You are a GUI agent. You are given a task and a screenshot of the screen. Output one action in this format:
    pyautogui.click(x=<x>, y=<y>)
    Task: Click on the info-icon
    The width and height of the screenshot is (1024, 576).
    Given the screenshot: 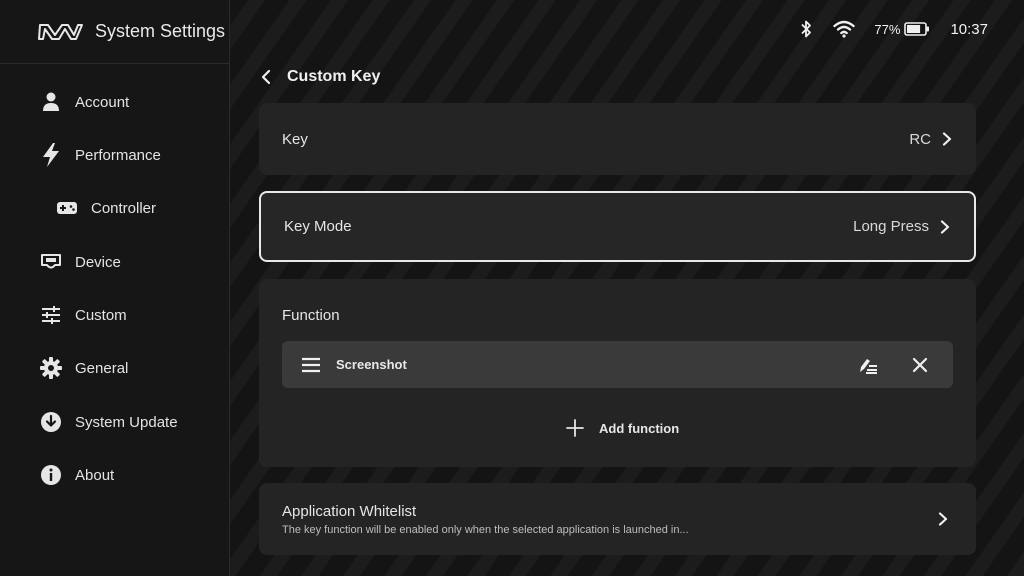 What is the action you would take?
    pyautogui.click(x=51, y=475)
    